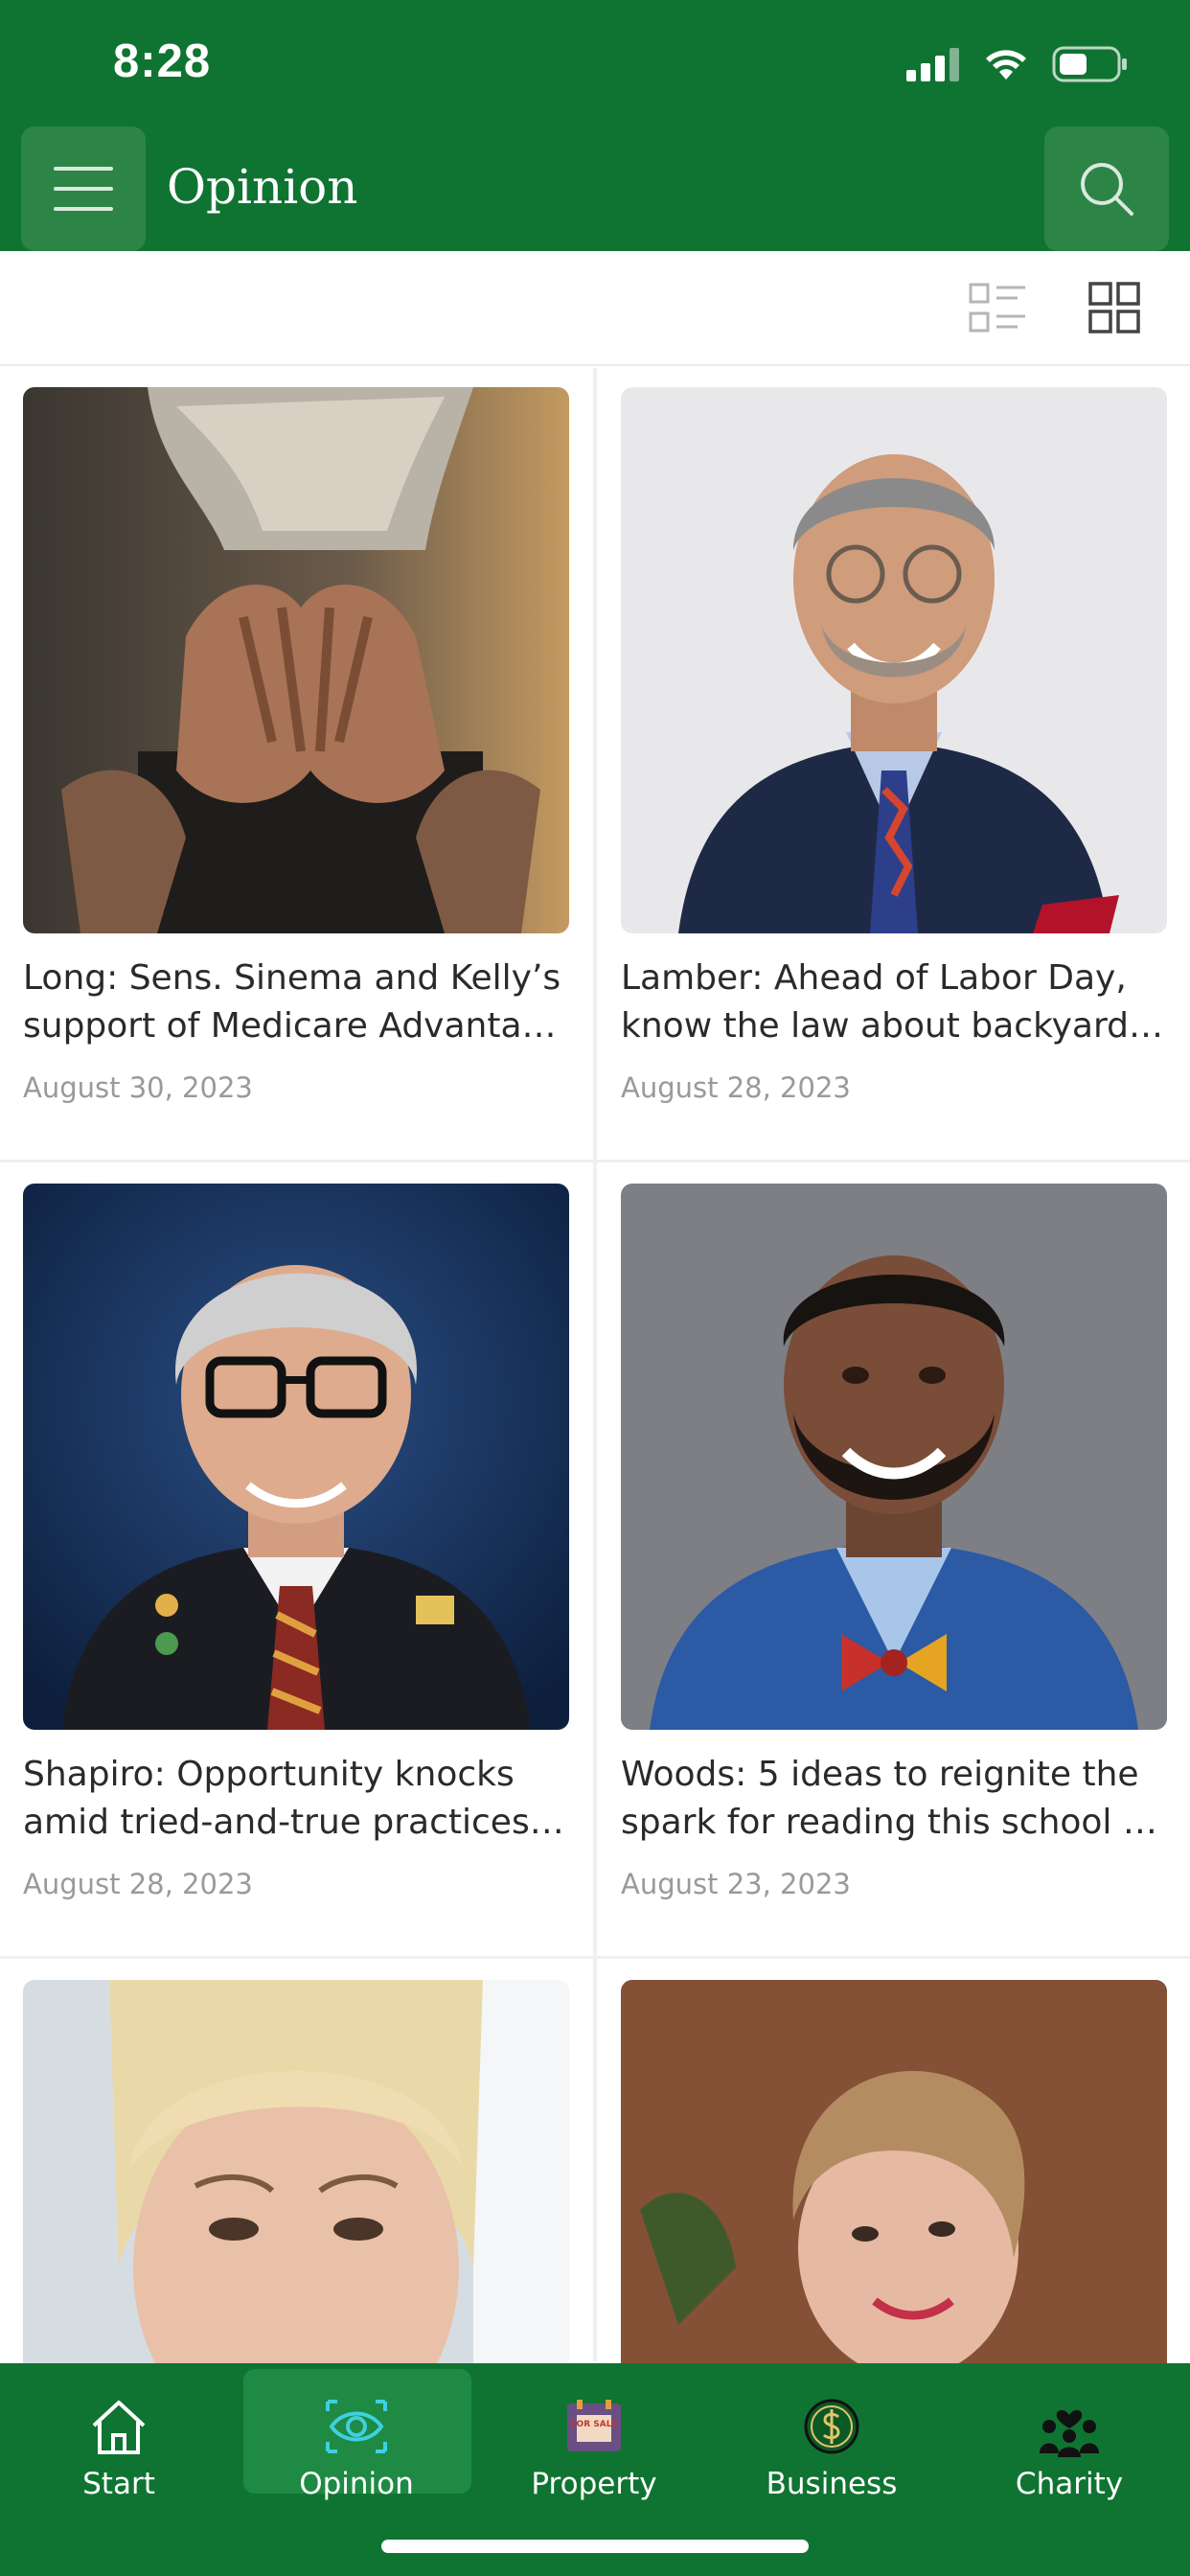 The height and width of the screenshot is (2576, 1190). I want to click on tab-label: Property, so click(594, 2484).